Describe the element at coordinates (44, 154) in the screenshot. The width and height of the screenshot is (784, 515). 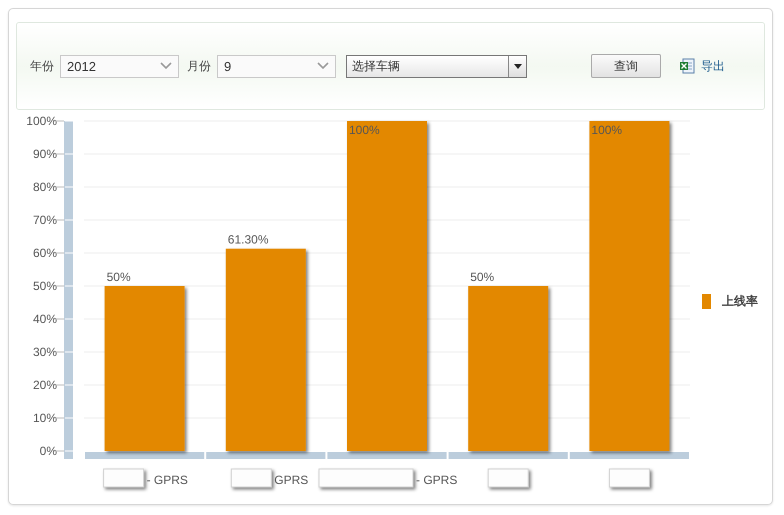
I see `y-tick-label: 90%` at that location.